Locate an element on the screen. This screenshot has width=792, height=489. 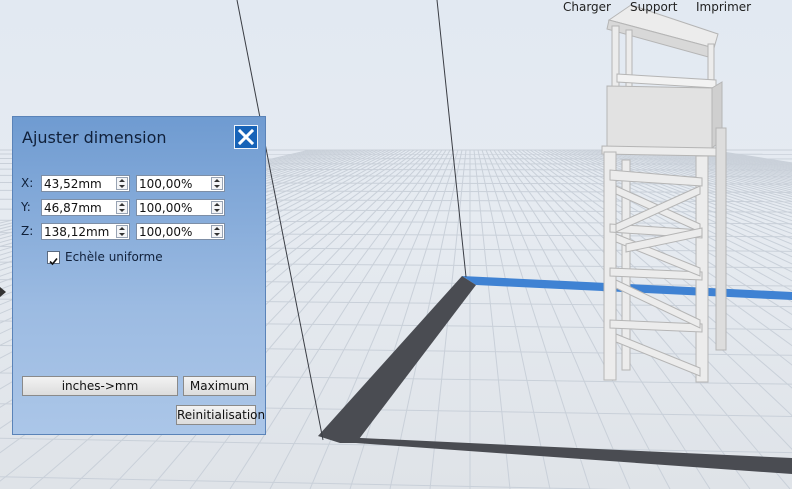
support-link: Support is located at coordinates (653, 7).